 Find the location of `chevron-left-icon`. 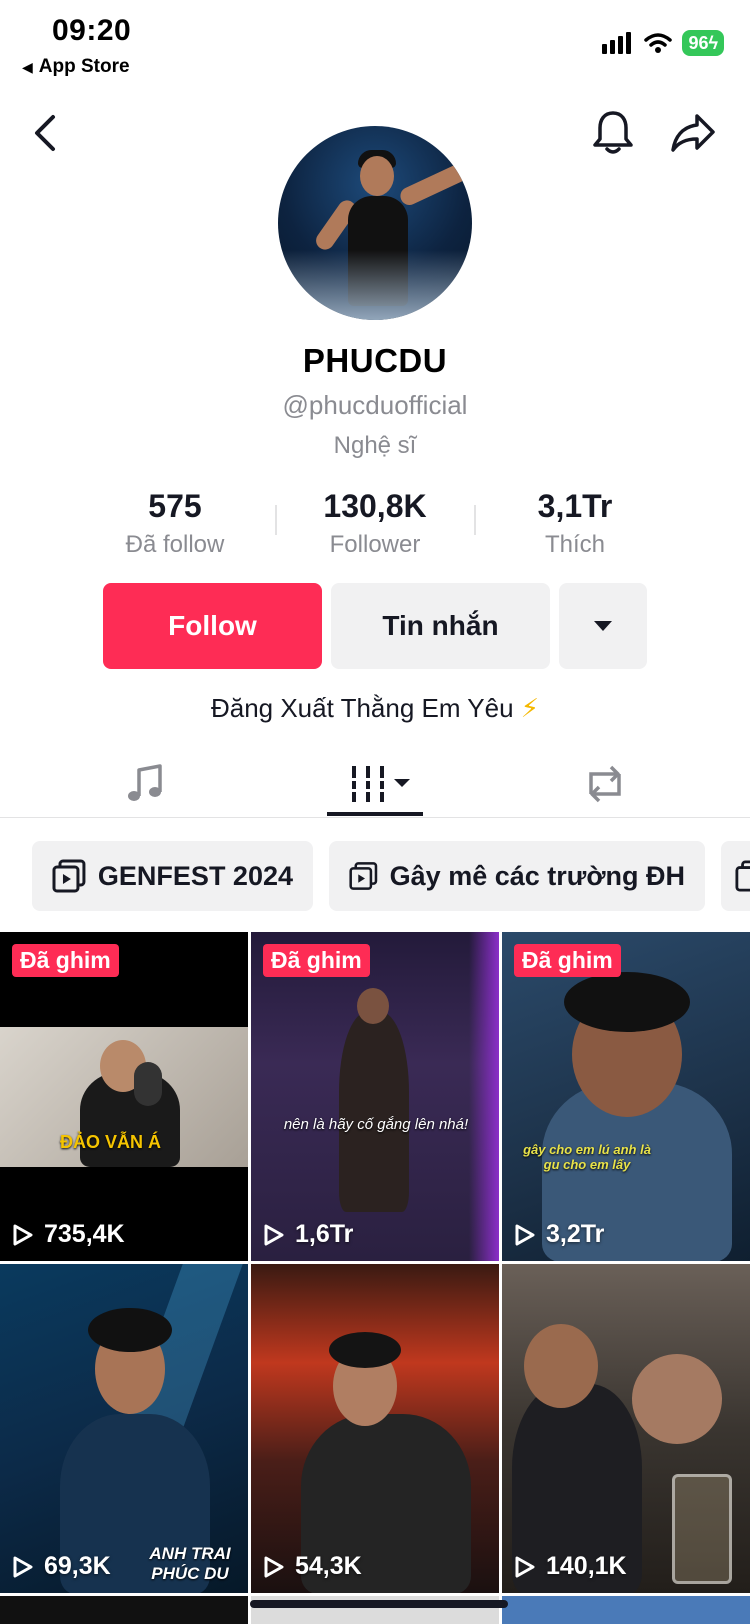

chevron-left-icon is located at coordinates (45, 133).